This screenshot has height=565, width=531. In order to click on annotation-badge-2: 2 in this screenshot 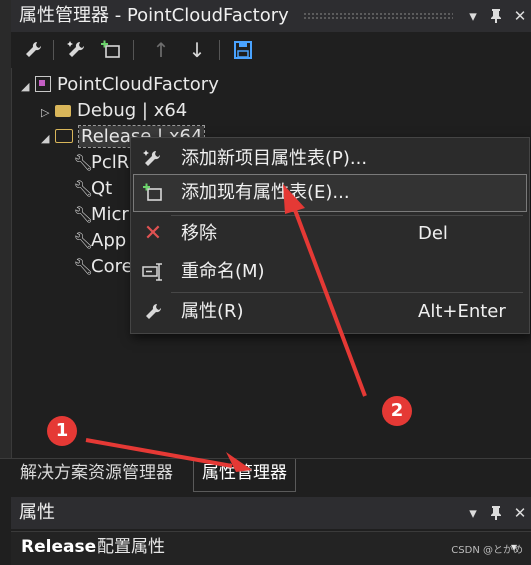, I will do `click(397, 411)`.